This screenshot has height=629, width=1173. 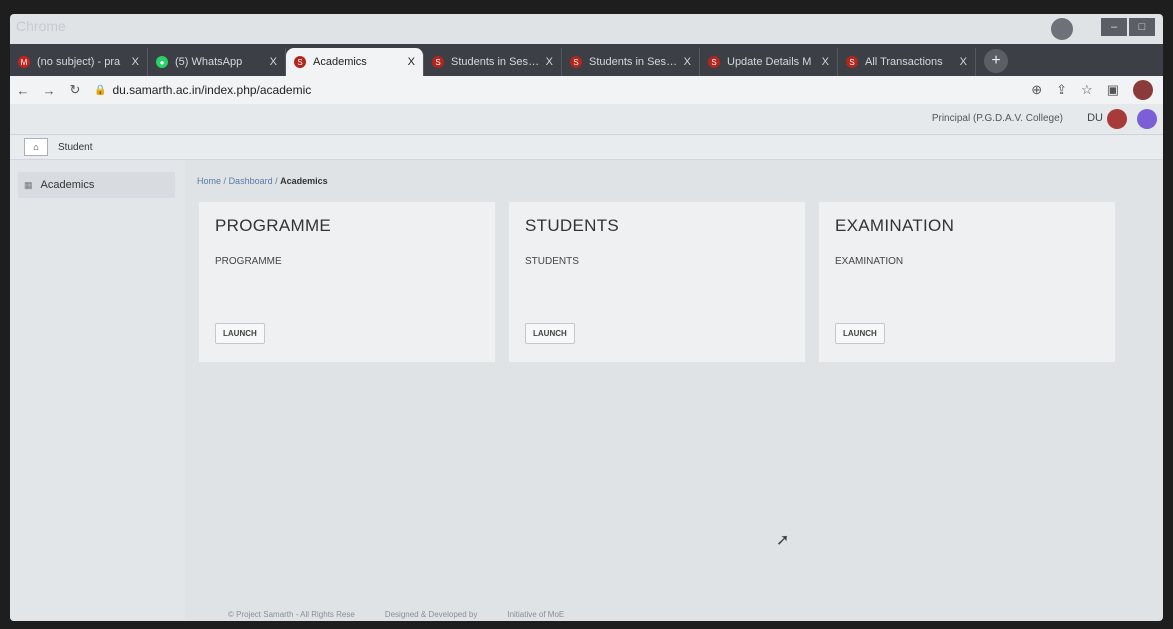 I want to click on context-label: Student, so click(x=75, y=147).